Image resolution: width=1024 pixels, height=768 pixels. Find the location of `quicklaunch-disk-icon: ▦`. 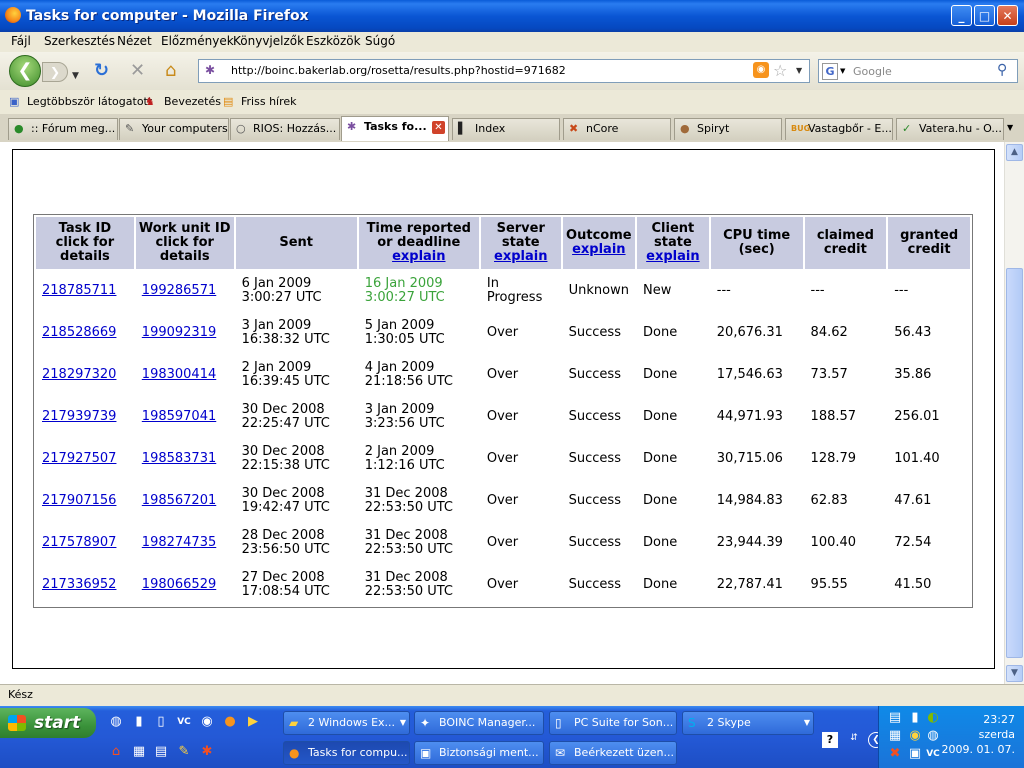

quicklaunch-disk-icon: ▦ is located at coordinates (139, 752).